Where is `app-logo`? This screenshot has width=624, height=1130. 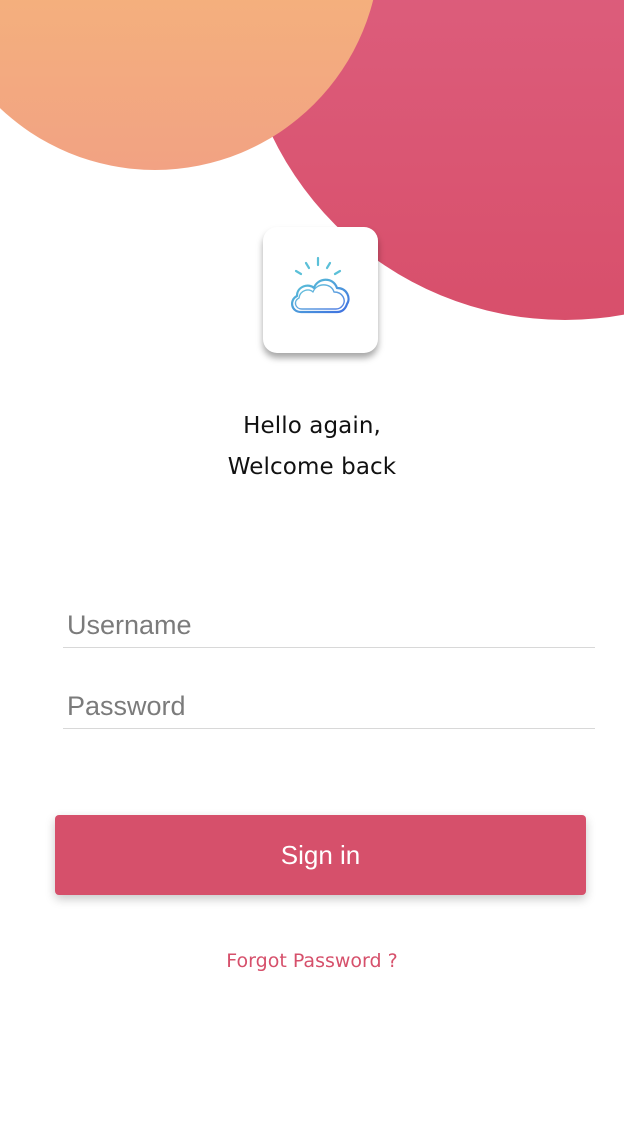 app-logo is located at coordinates (320, 290).